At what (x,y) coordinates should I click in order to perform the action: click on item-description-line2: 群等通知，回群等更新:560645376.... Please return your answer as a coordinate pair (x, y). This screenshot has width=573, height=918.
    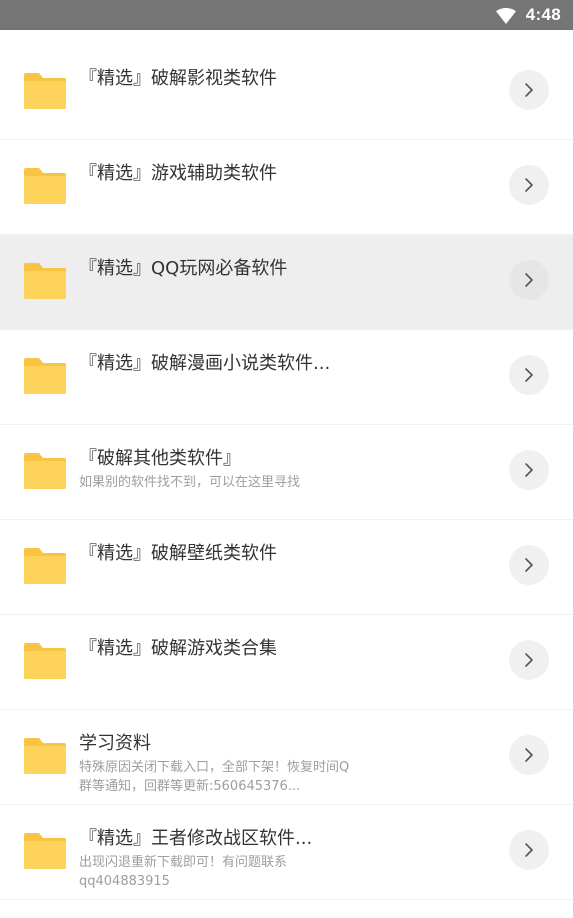
    Looking at the image, I should click on (190, 786).